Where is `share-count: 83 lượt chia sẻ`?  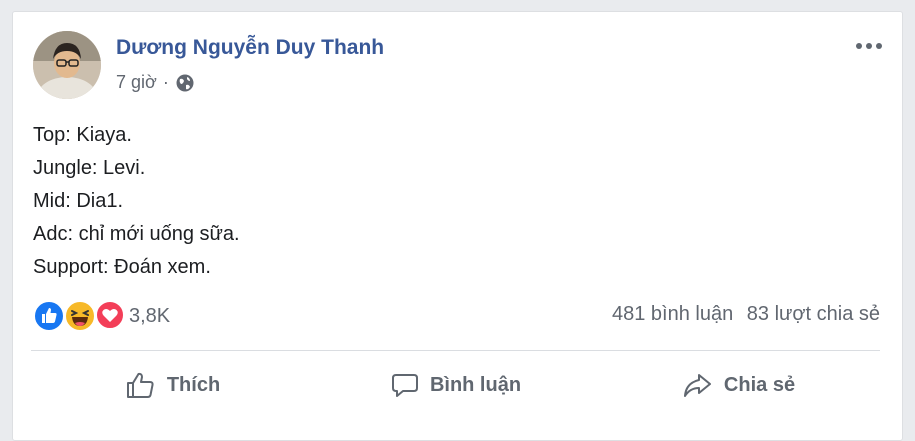
share-count: 83 lượt chia sẻ is located at coordinates (813, 314).